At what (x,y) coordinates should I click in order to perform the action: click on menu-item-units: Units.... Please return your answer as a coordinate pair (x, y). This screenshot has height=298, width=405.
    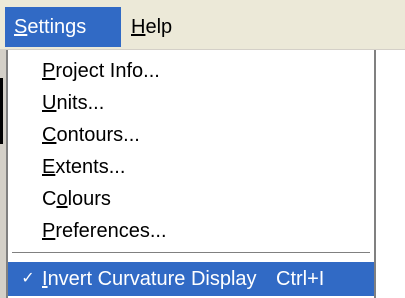
    Looking at the image, I should click on (191, 103).